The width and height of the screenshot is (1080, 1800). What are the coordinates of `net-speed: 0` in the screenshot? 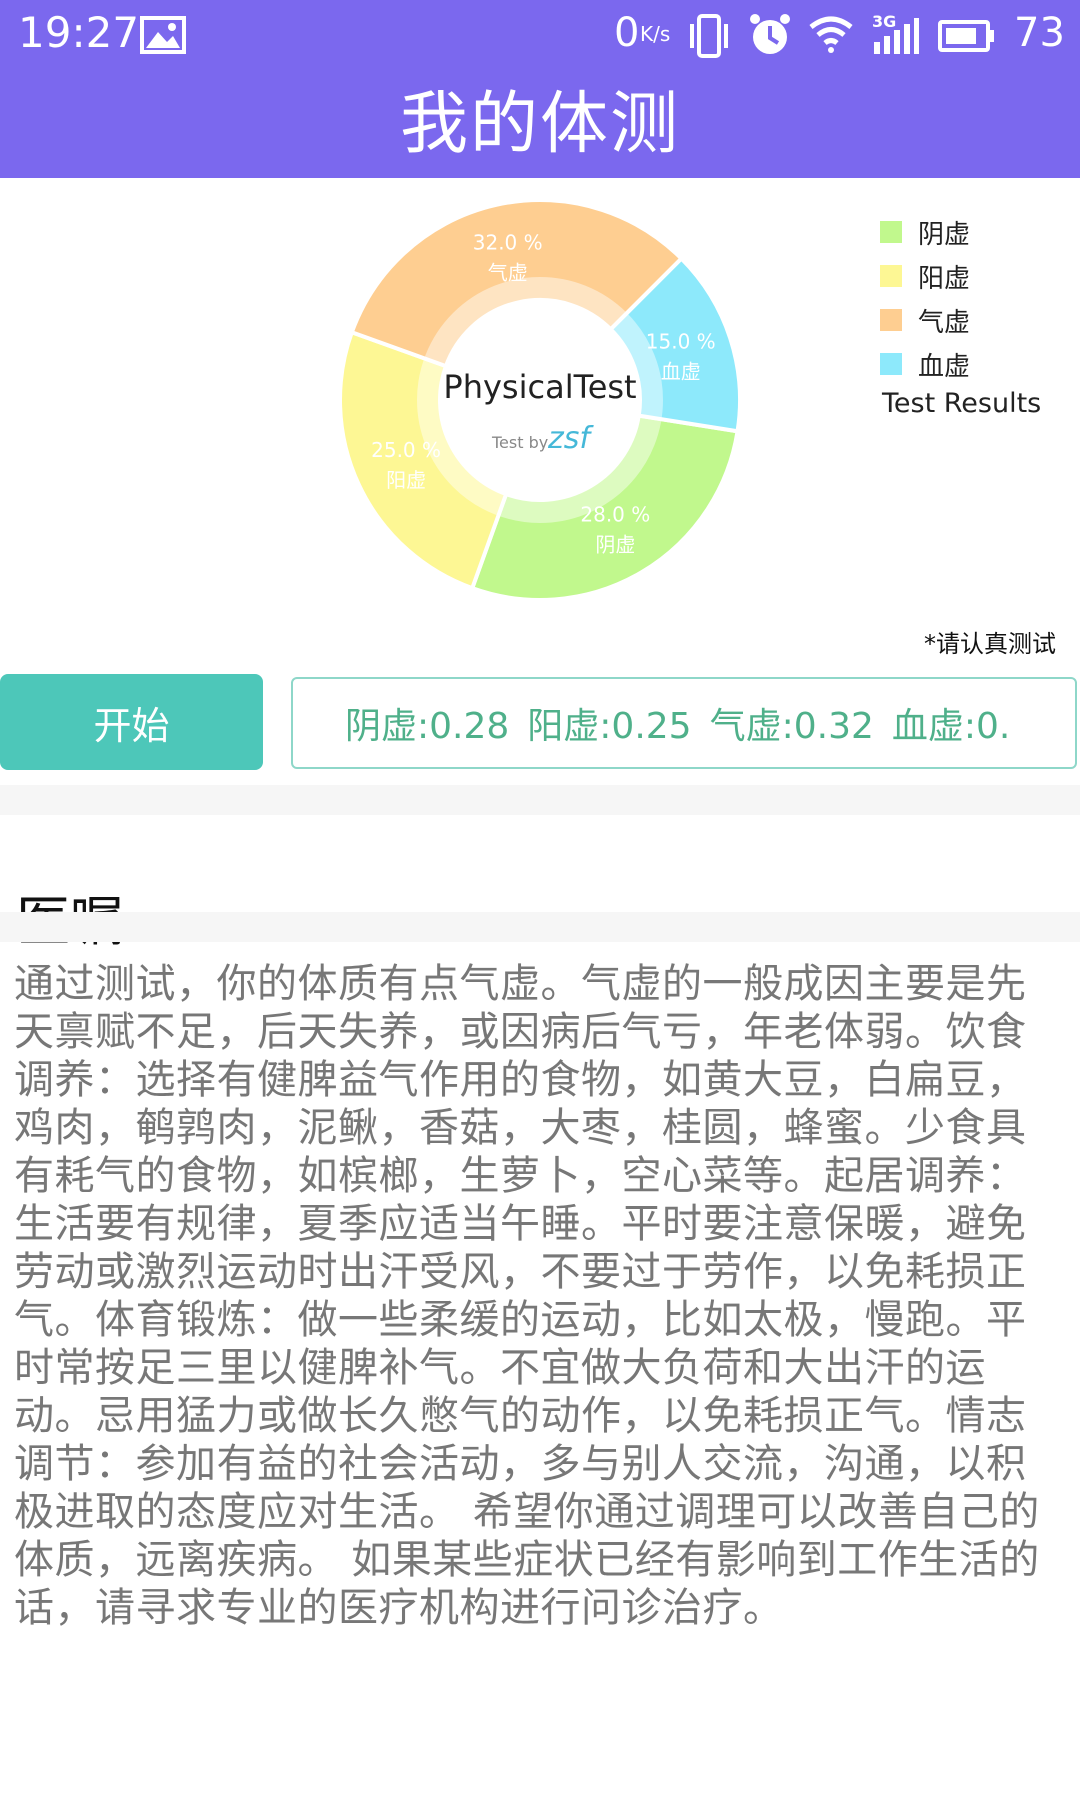 It's located at (627, 33).